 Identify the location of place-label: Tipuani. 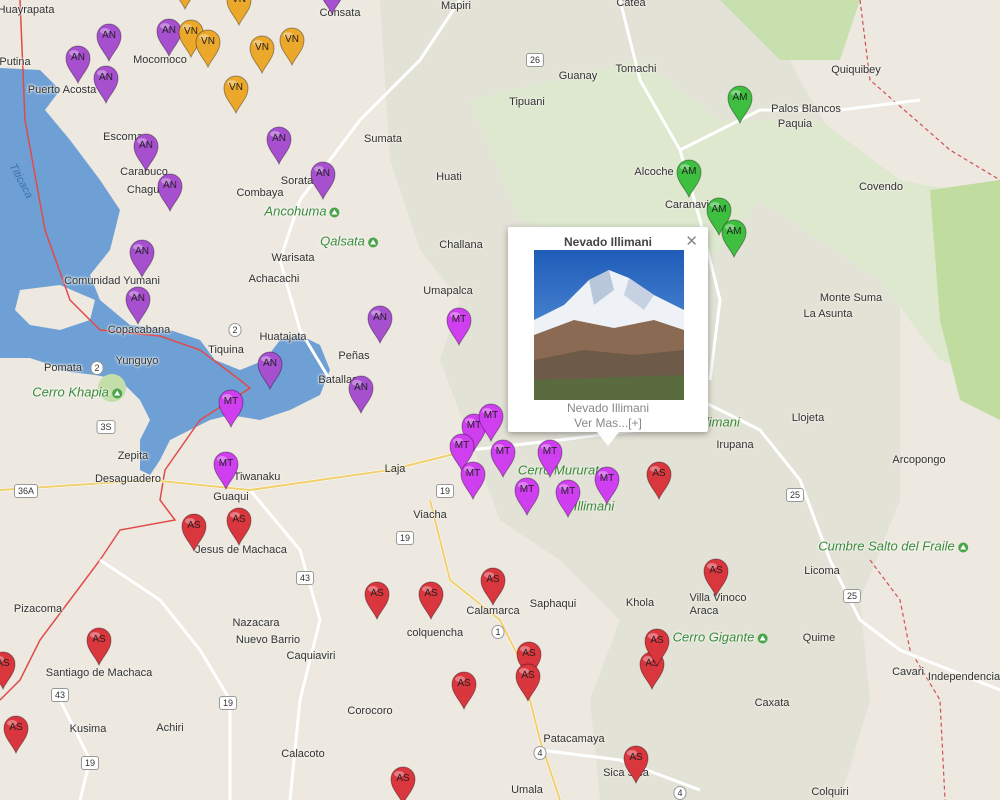
(527, 102).